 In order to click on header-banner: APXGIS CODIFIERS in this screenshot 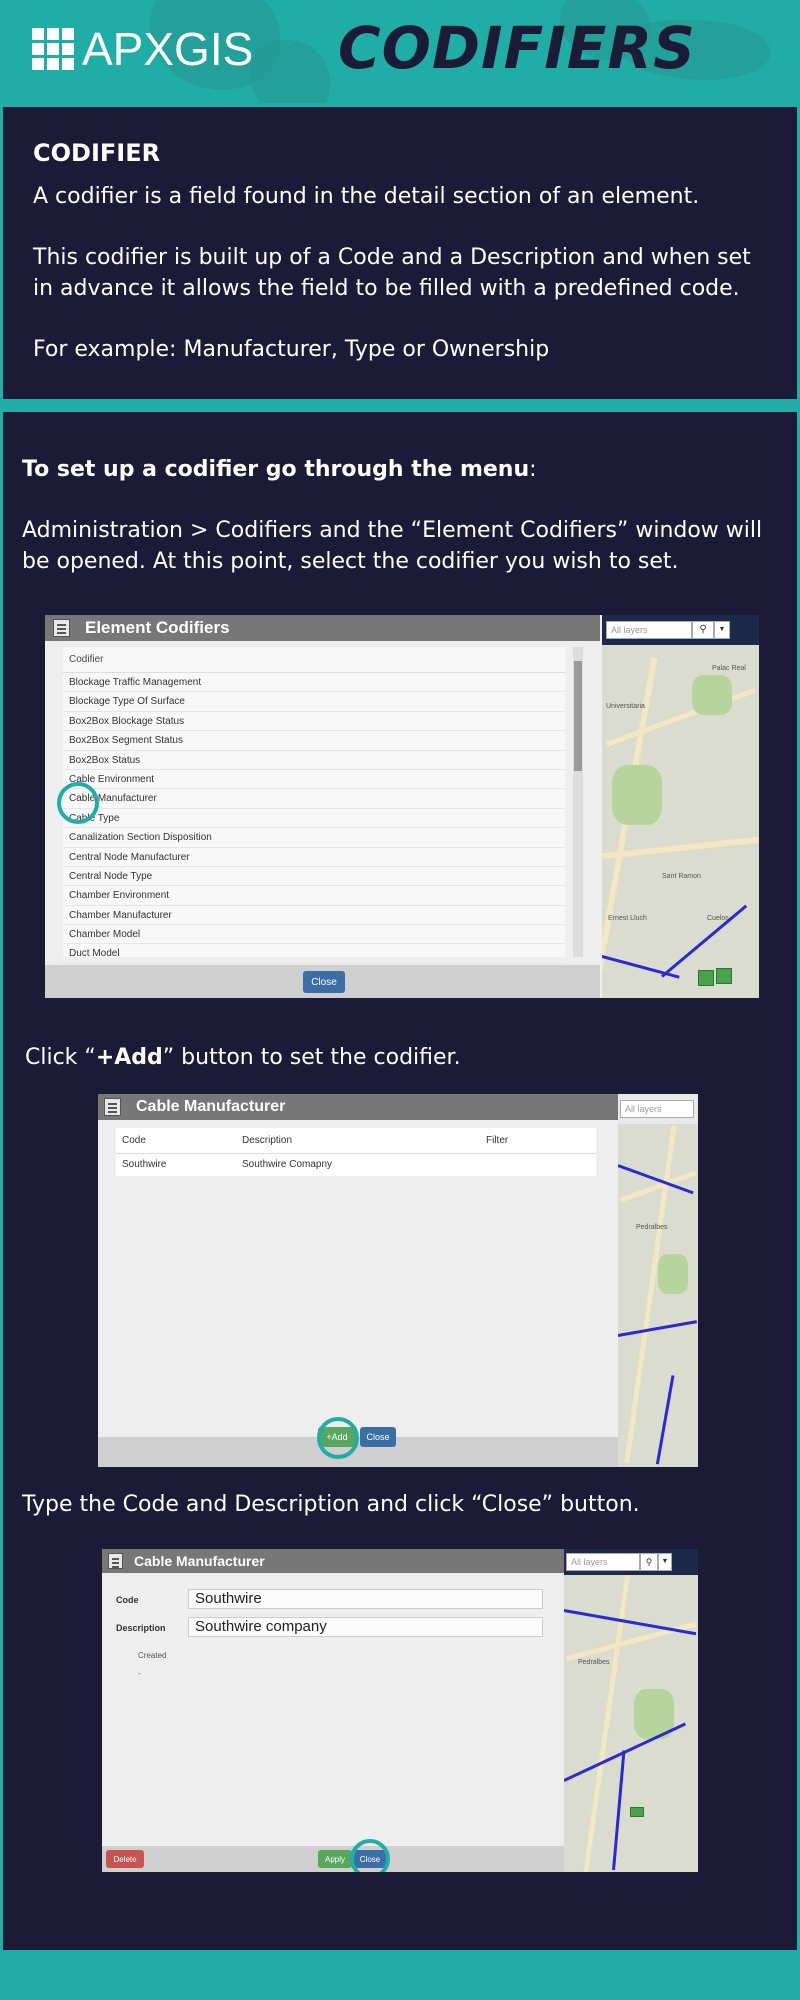, I will do `click(400, 51)`.